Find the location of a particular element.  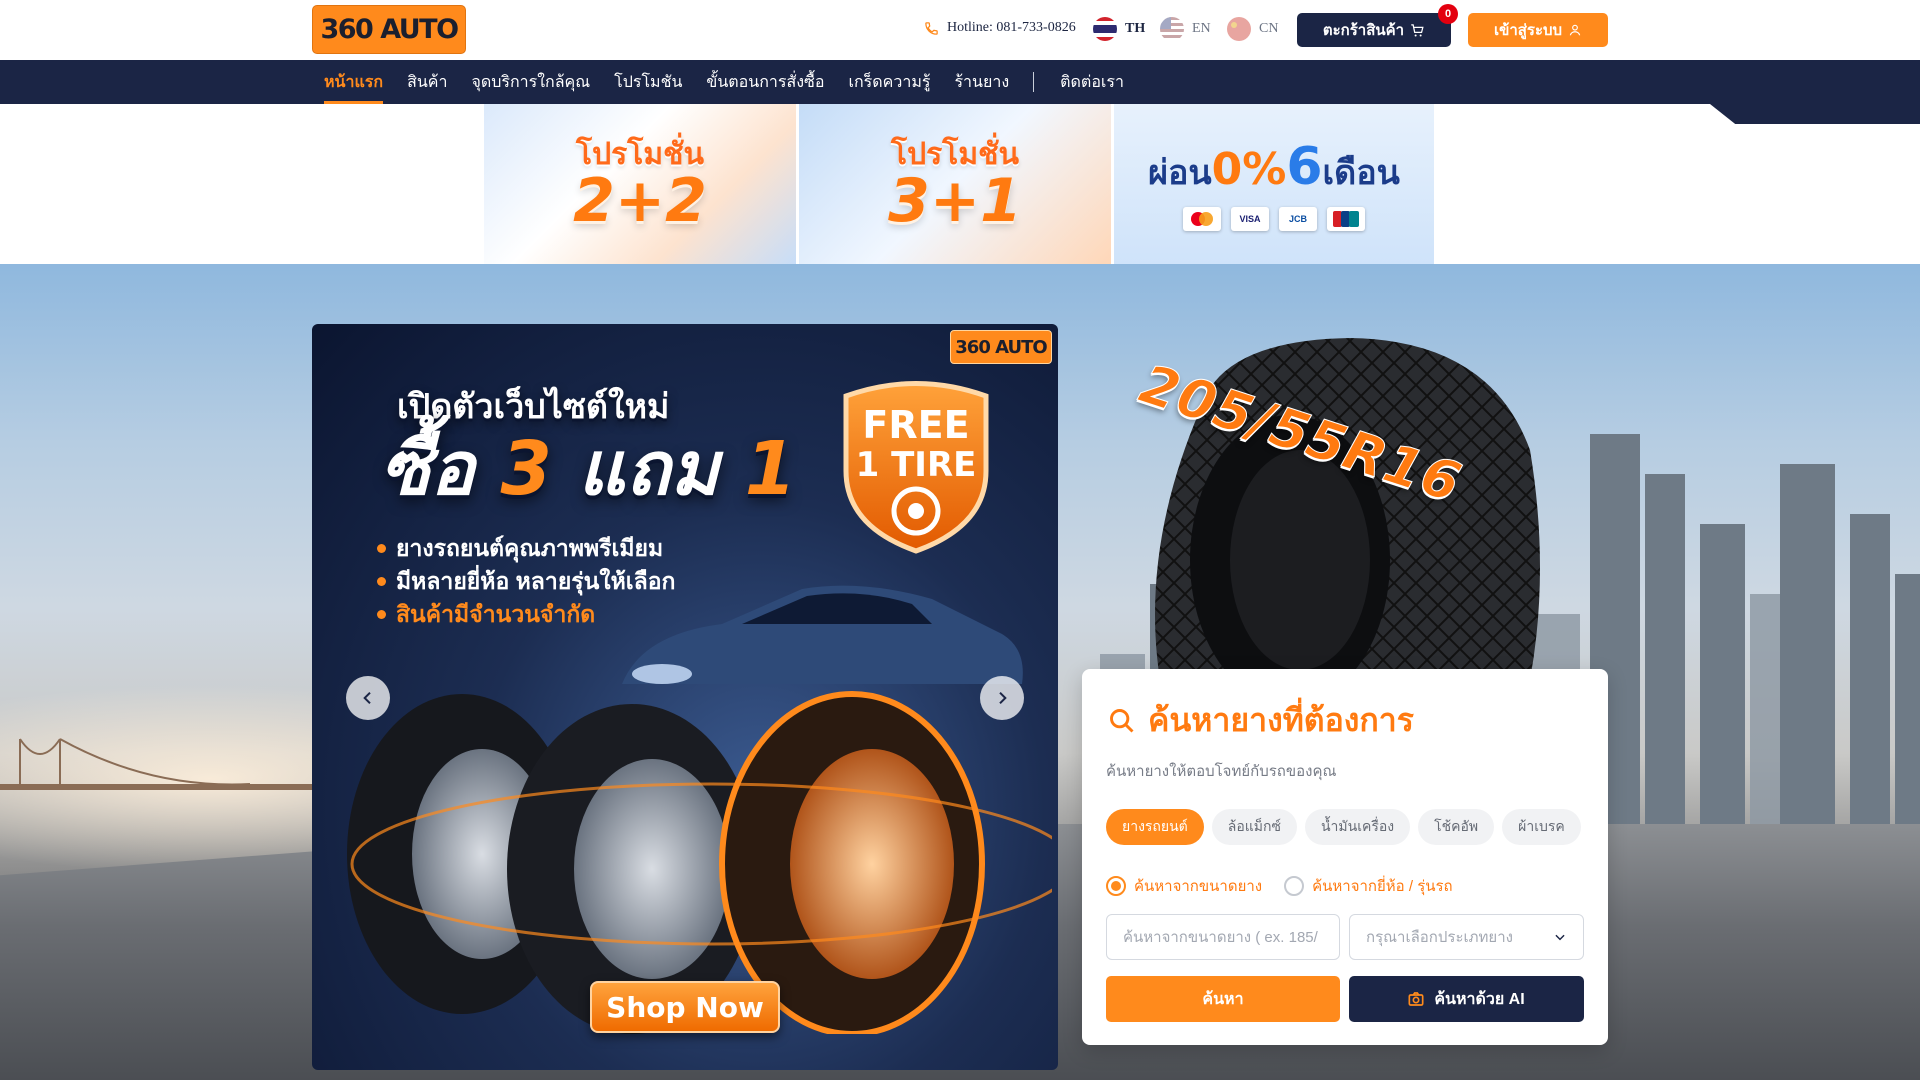

badge-line-2: 1 TIRE is located at coordinates (916, 465).